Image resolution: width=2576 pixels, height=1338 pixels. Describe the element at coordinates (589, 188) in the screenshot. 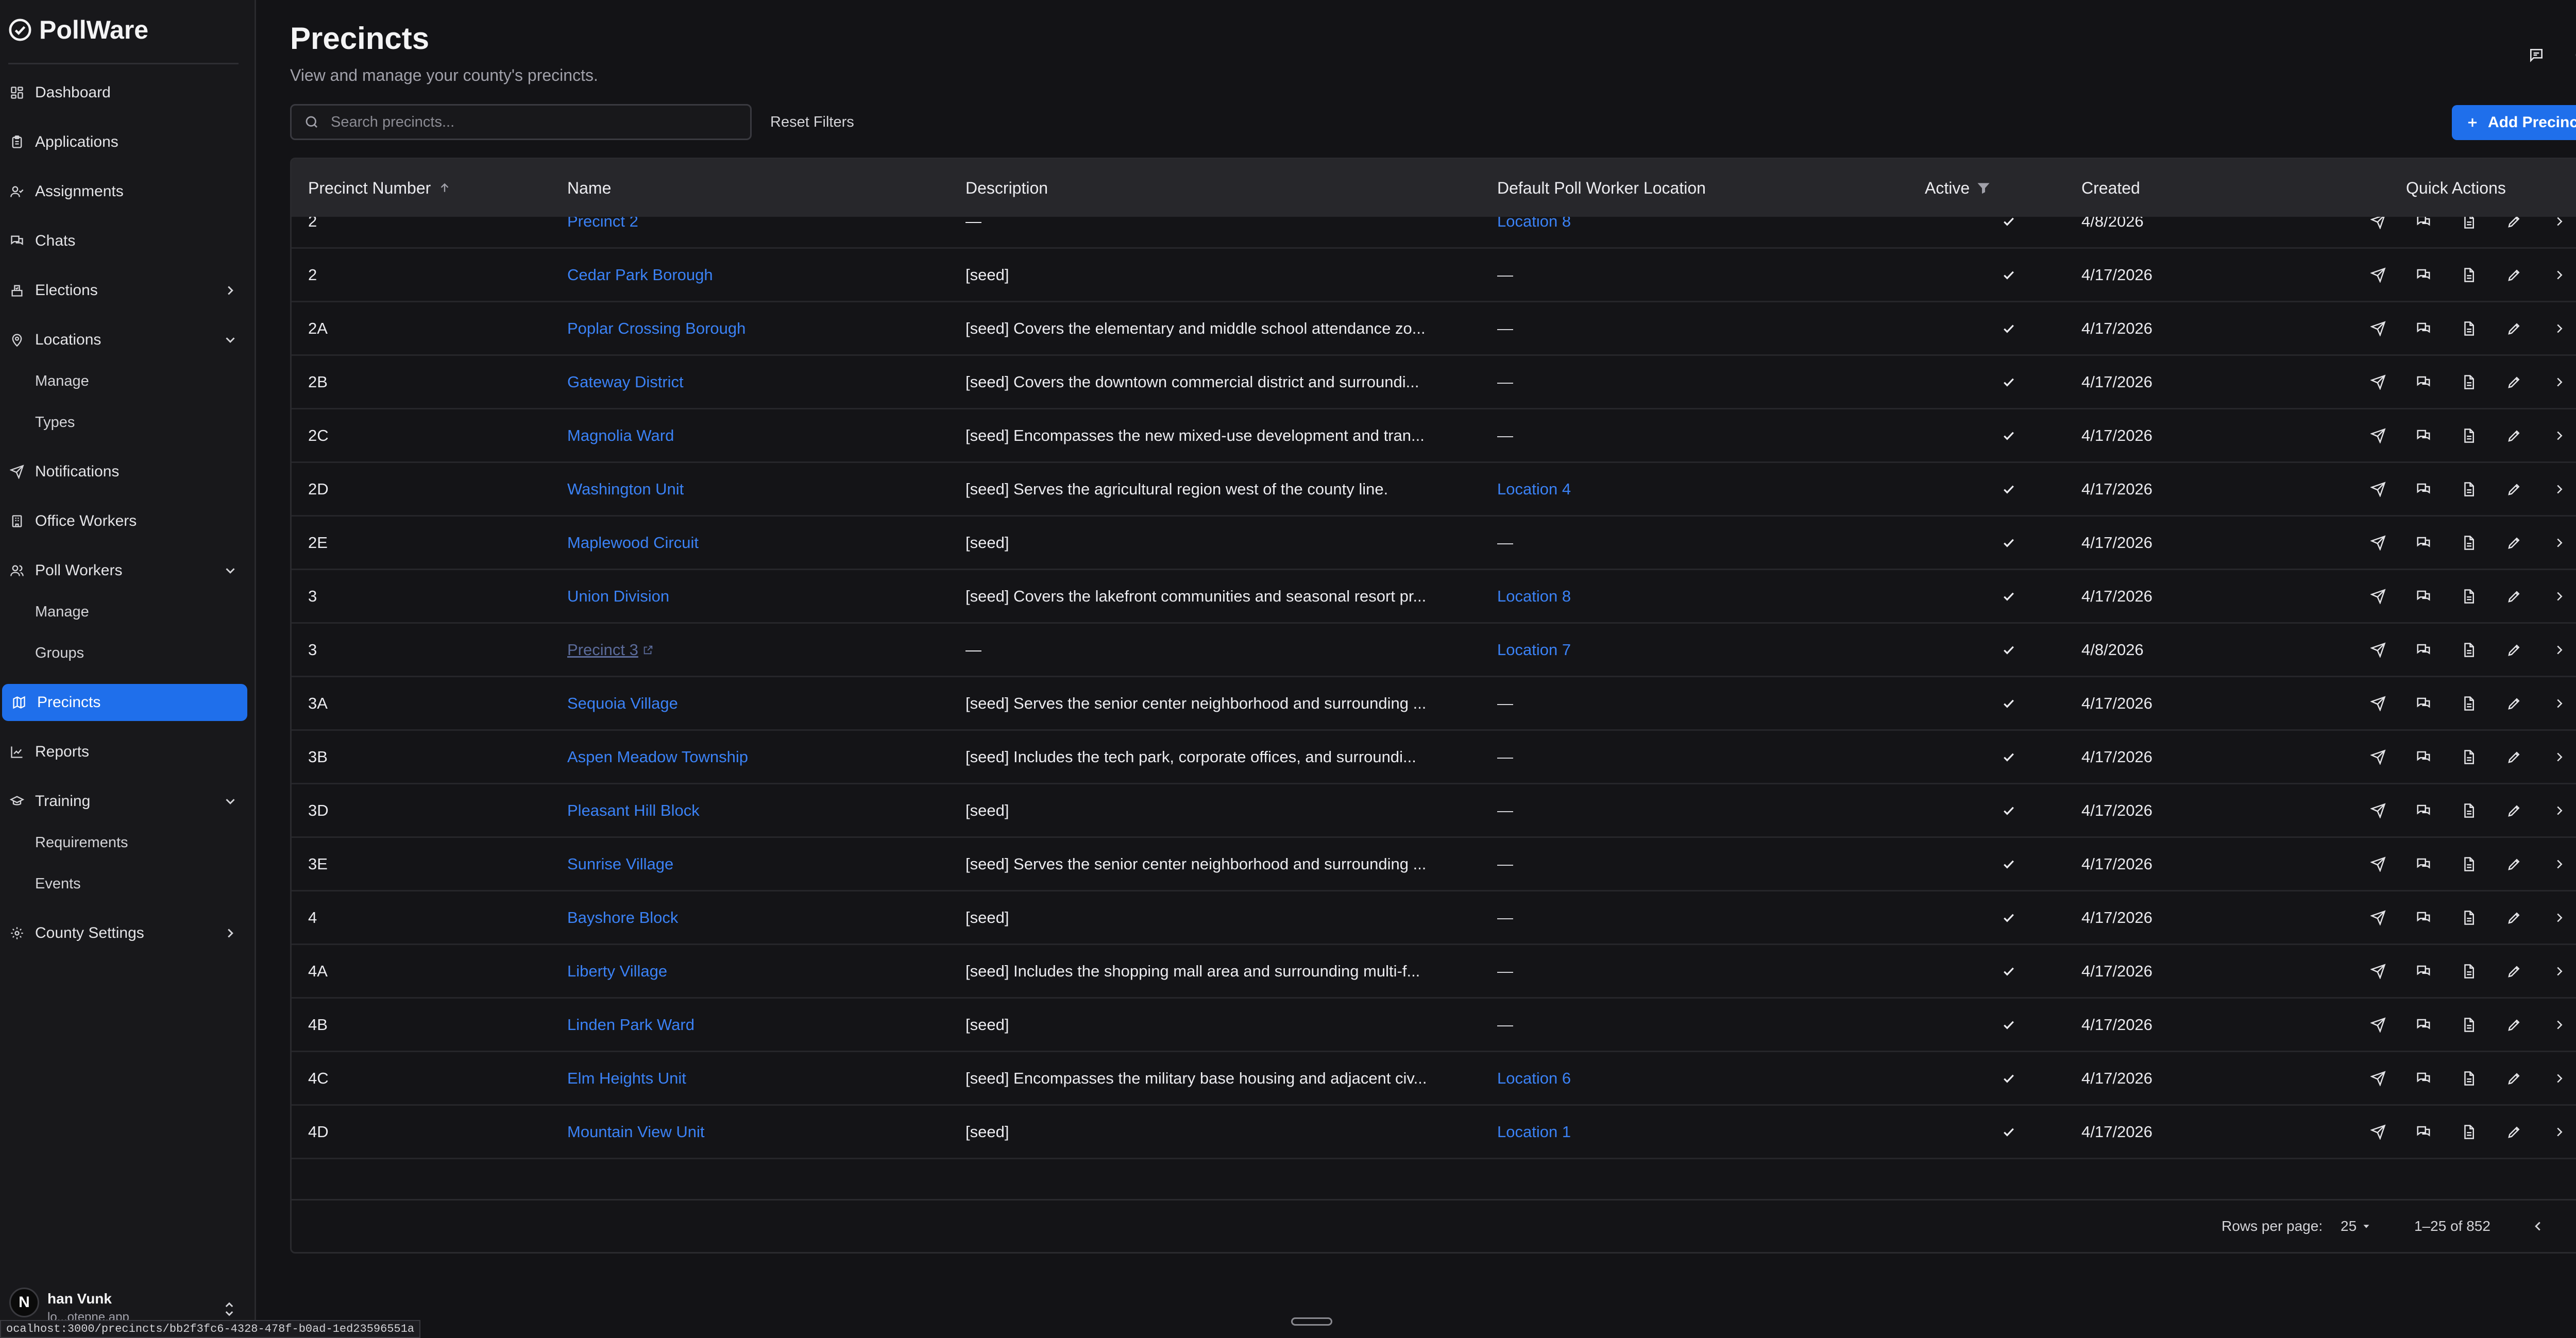

I see `column-header-name: Name` at that location.